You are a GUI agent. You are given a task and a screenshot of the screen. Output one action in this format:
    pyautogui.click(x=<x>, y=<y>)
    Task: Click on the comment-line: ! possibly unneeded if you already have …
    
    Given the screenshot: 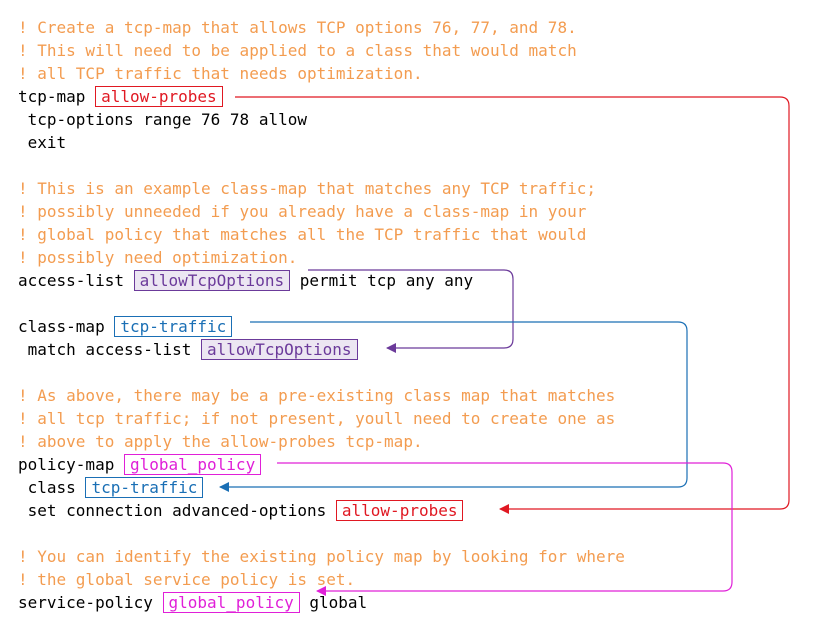 What is the action you would take?
    pyautogui.click(x=302, y=211)
    